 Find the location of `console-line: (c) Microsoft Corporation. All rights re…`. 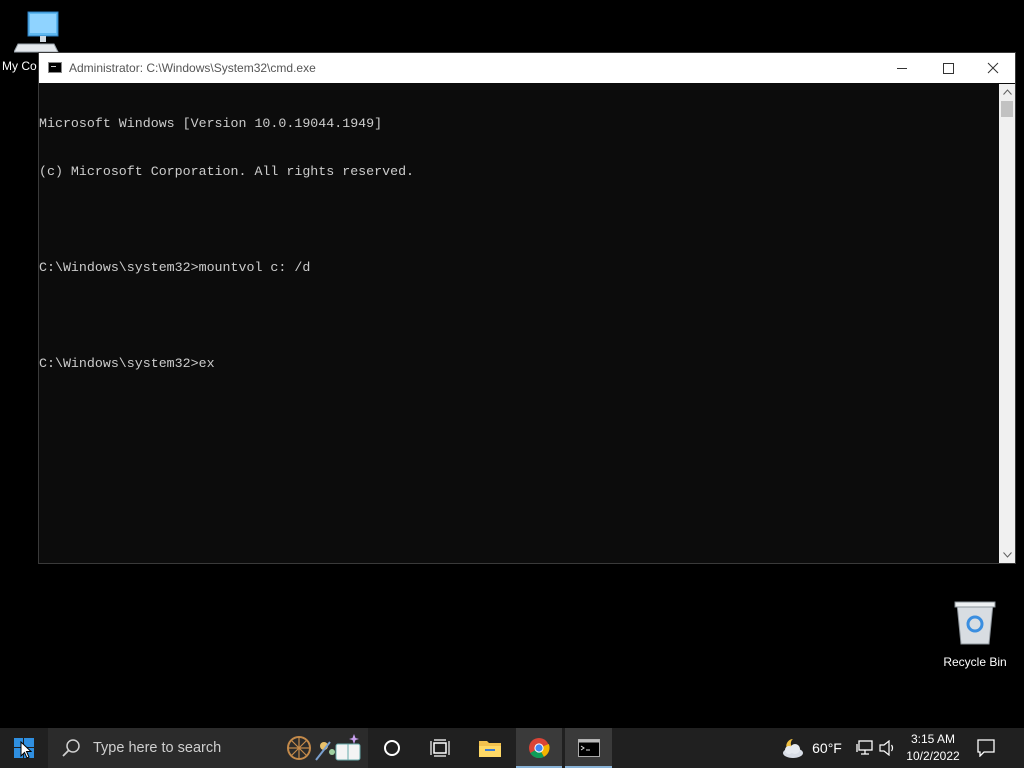

console-line: (c) Microsoft Corporation. All rights re… is located at coordinates (227, 171).